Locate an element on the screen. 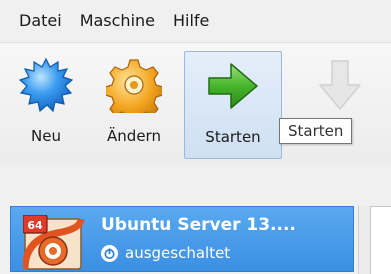  start-tooltip: Starten is located at coordinates (316, 131).